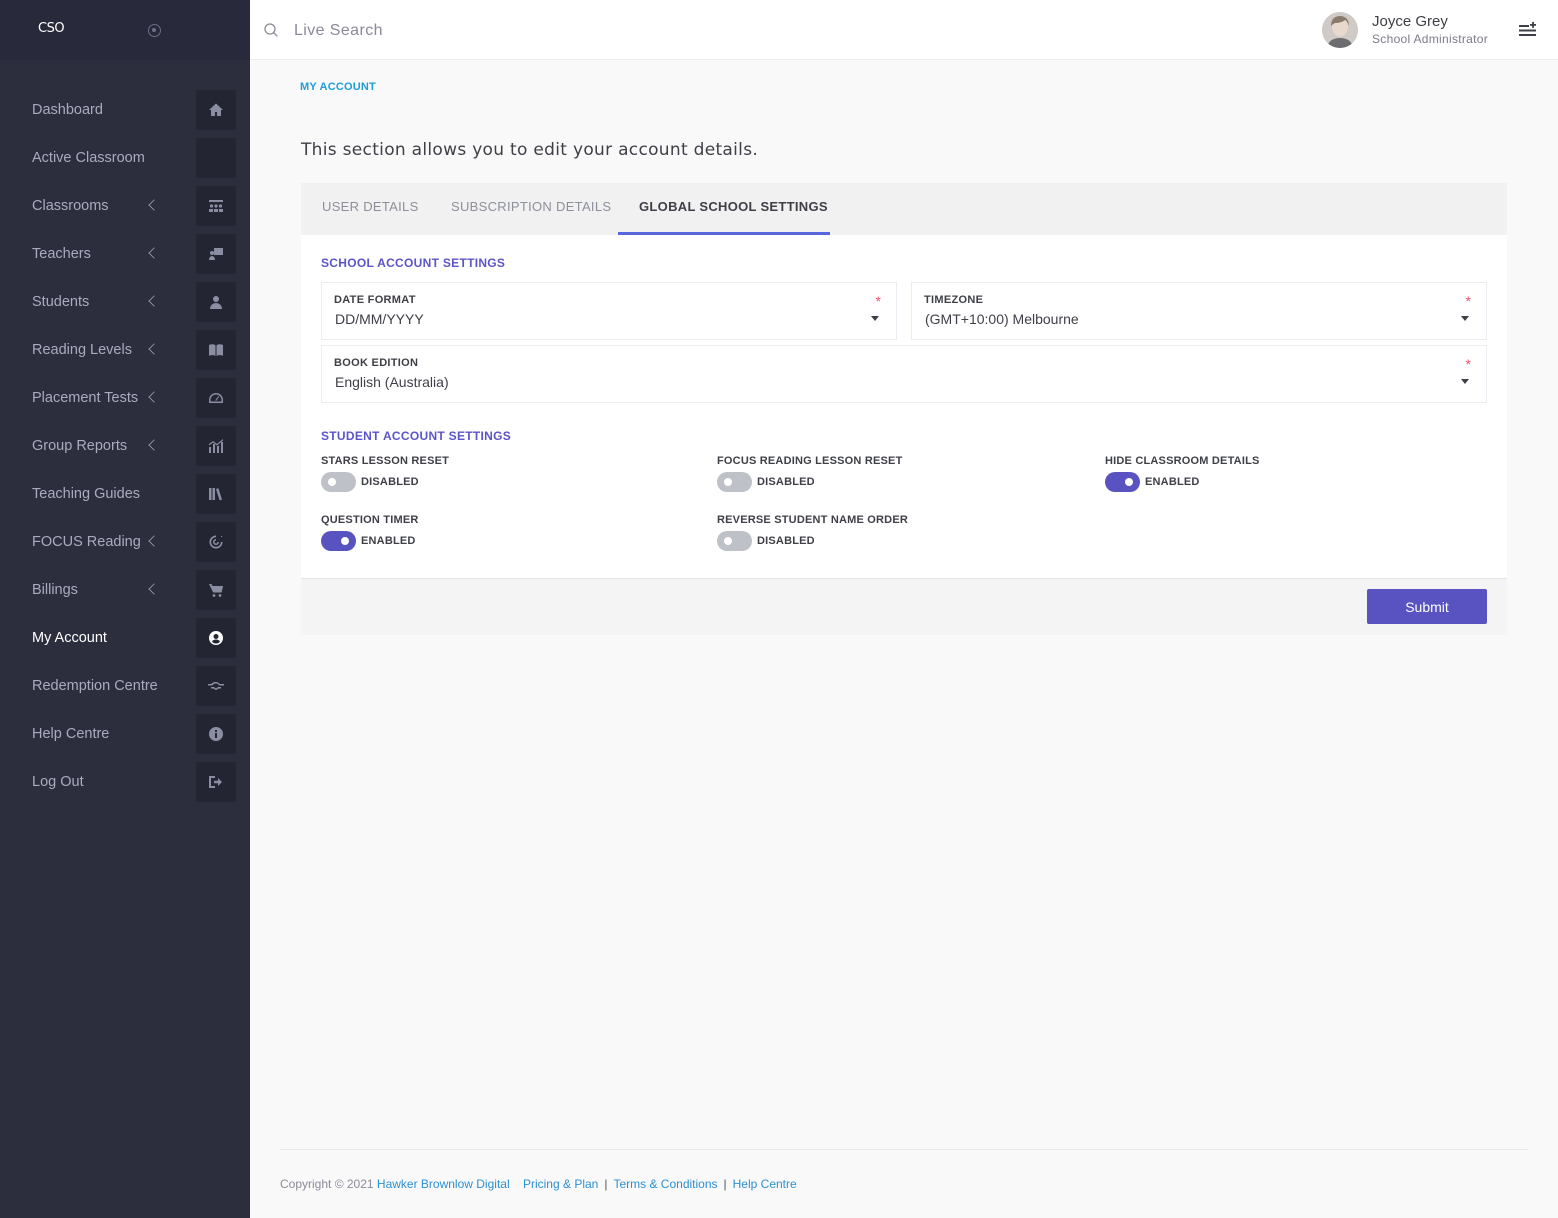 This screenshot has width=1558, height=1218. Describe the element at coordinates (216, 542) in the screenshot. I see `target-icon` at that location.